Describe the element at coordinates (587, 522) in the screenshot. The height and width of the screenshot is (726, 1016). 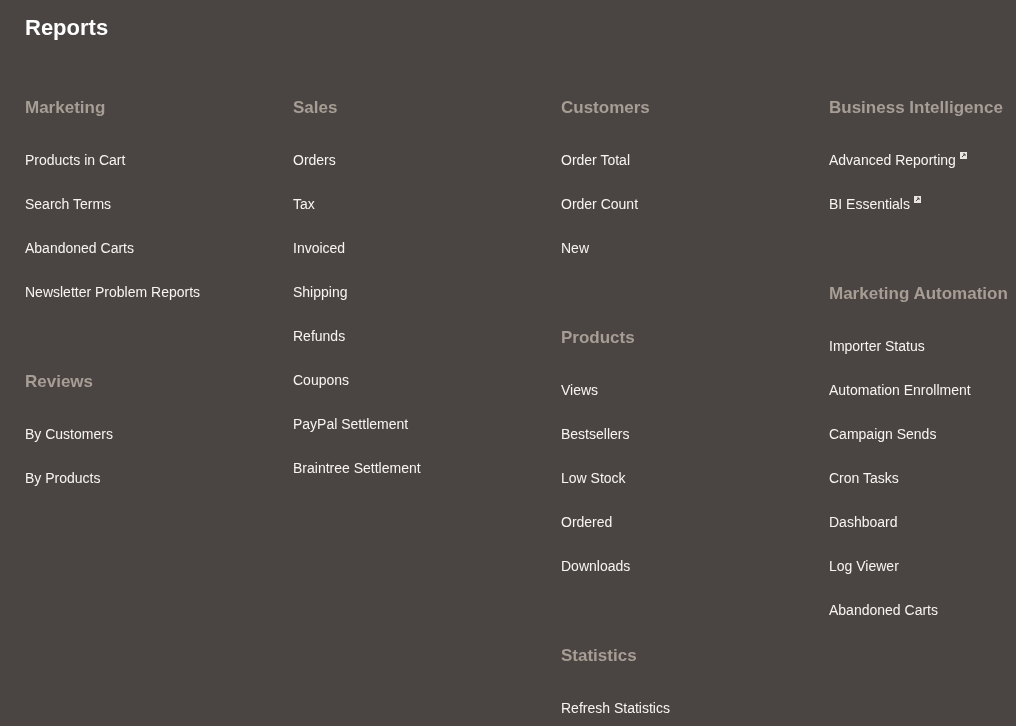
I see `report-link: Ordered` at that location.